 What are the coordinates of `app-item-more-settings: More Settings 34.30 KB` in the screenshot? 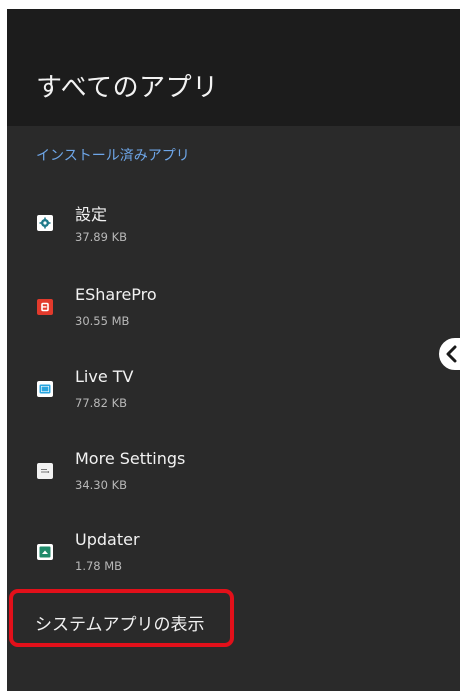 It's located at (222, 484).